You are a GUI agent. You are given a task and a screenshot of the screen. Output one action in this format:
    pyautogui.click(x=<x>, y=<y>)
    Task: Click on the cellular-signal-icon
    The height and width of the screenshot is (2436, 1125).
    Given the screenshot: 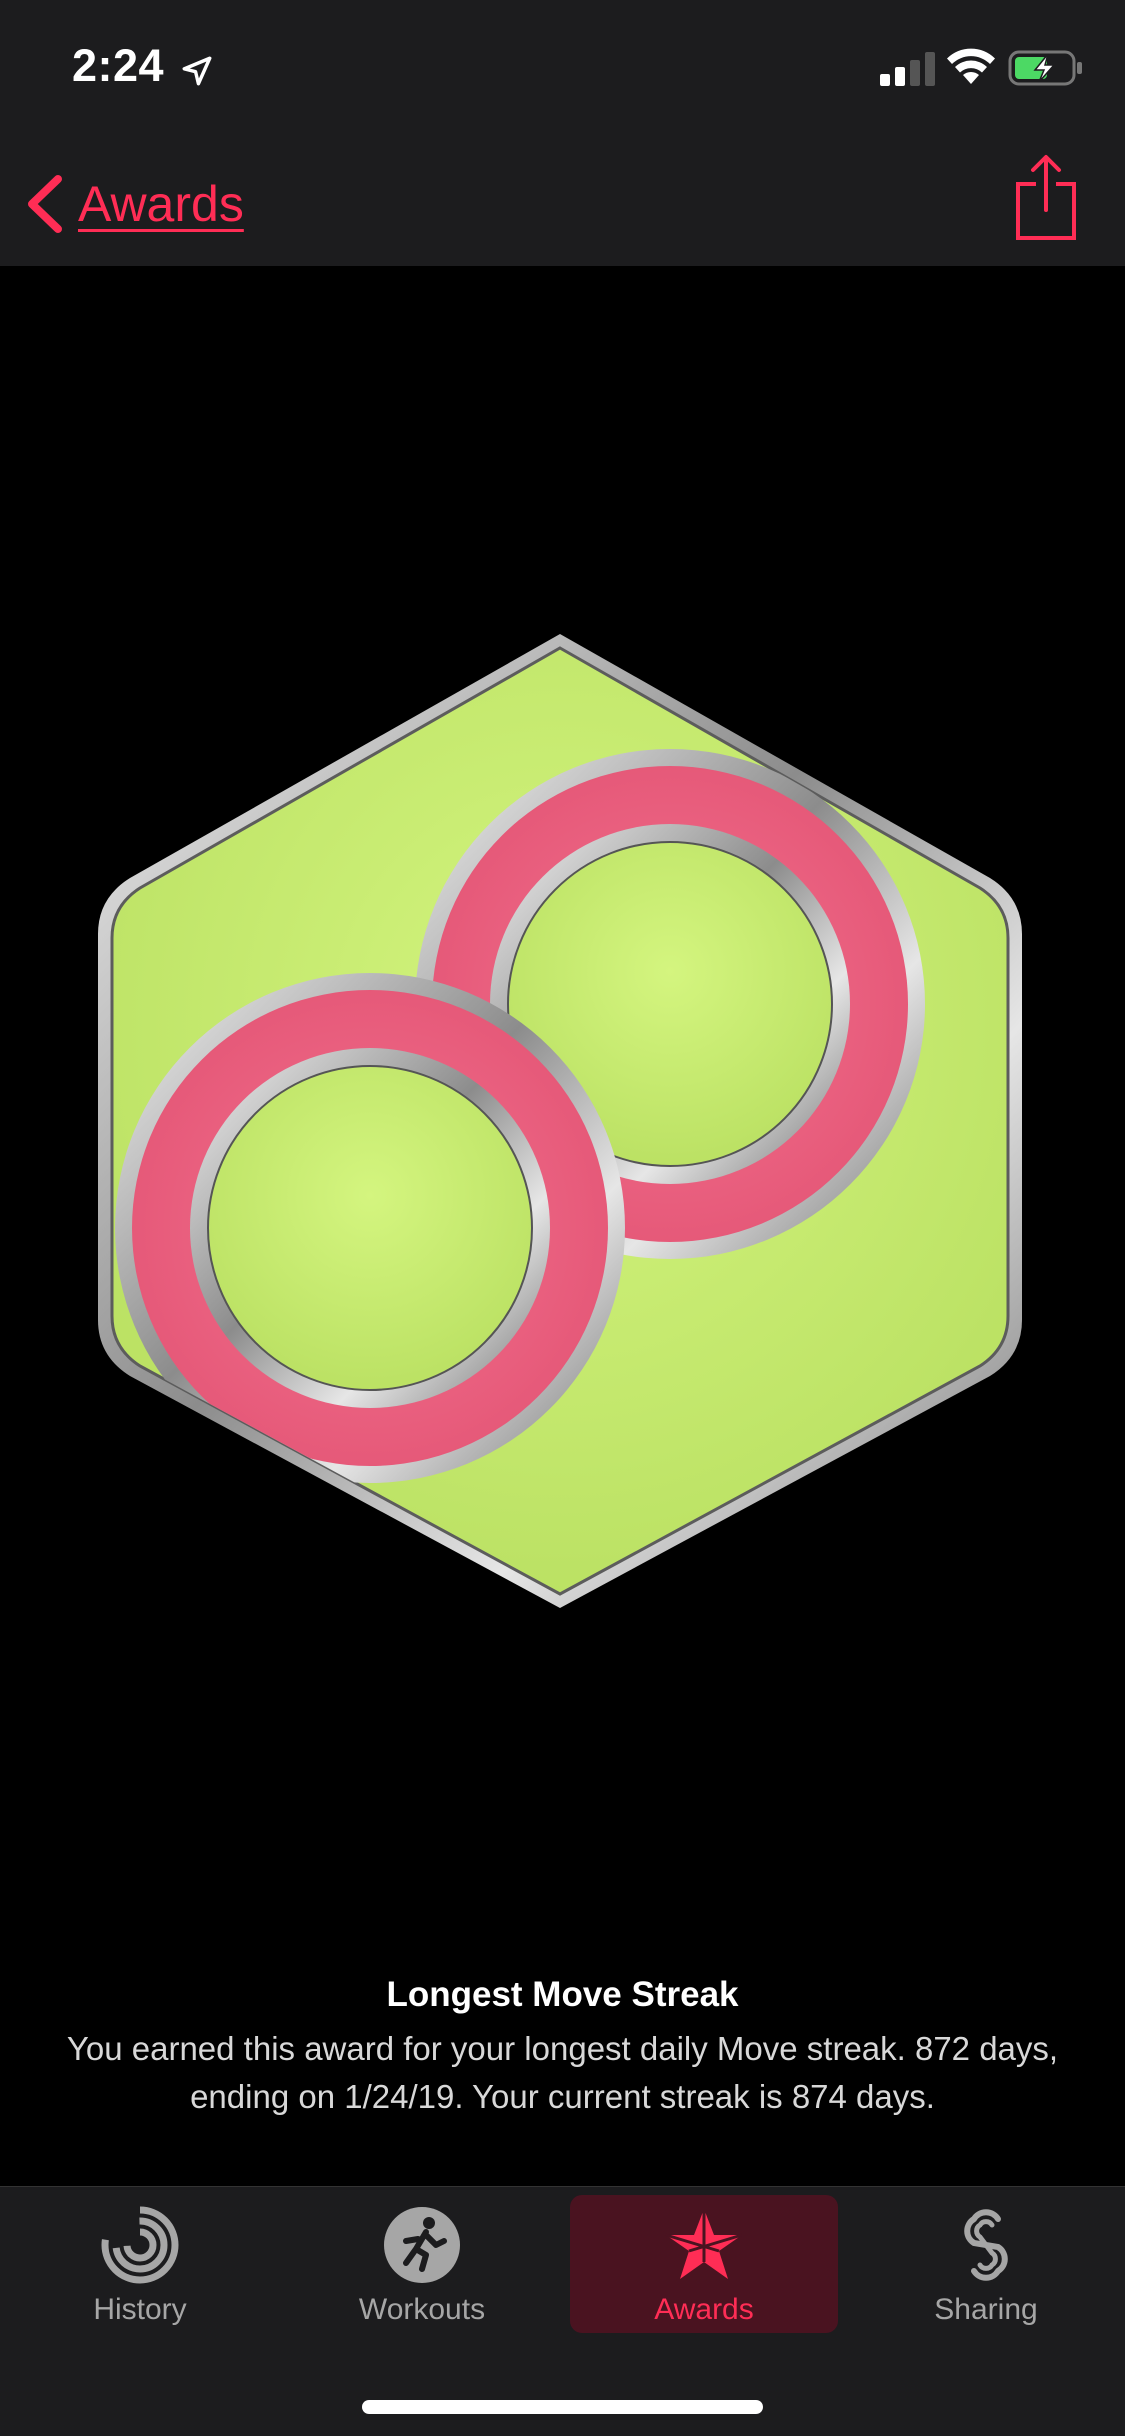 What is the action you would take?
    pyautogui.click(x=907, y=69)
    